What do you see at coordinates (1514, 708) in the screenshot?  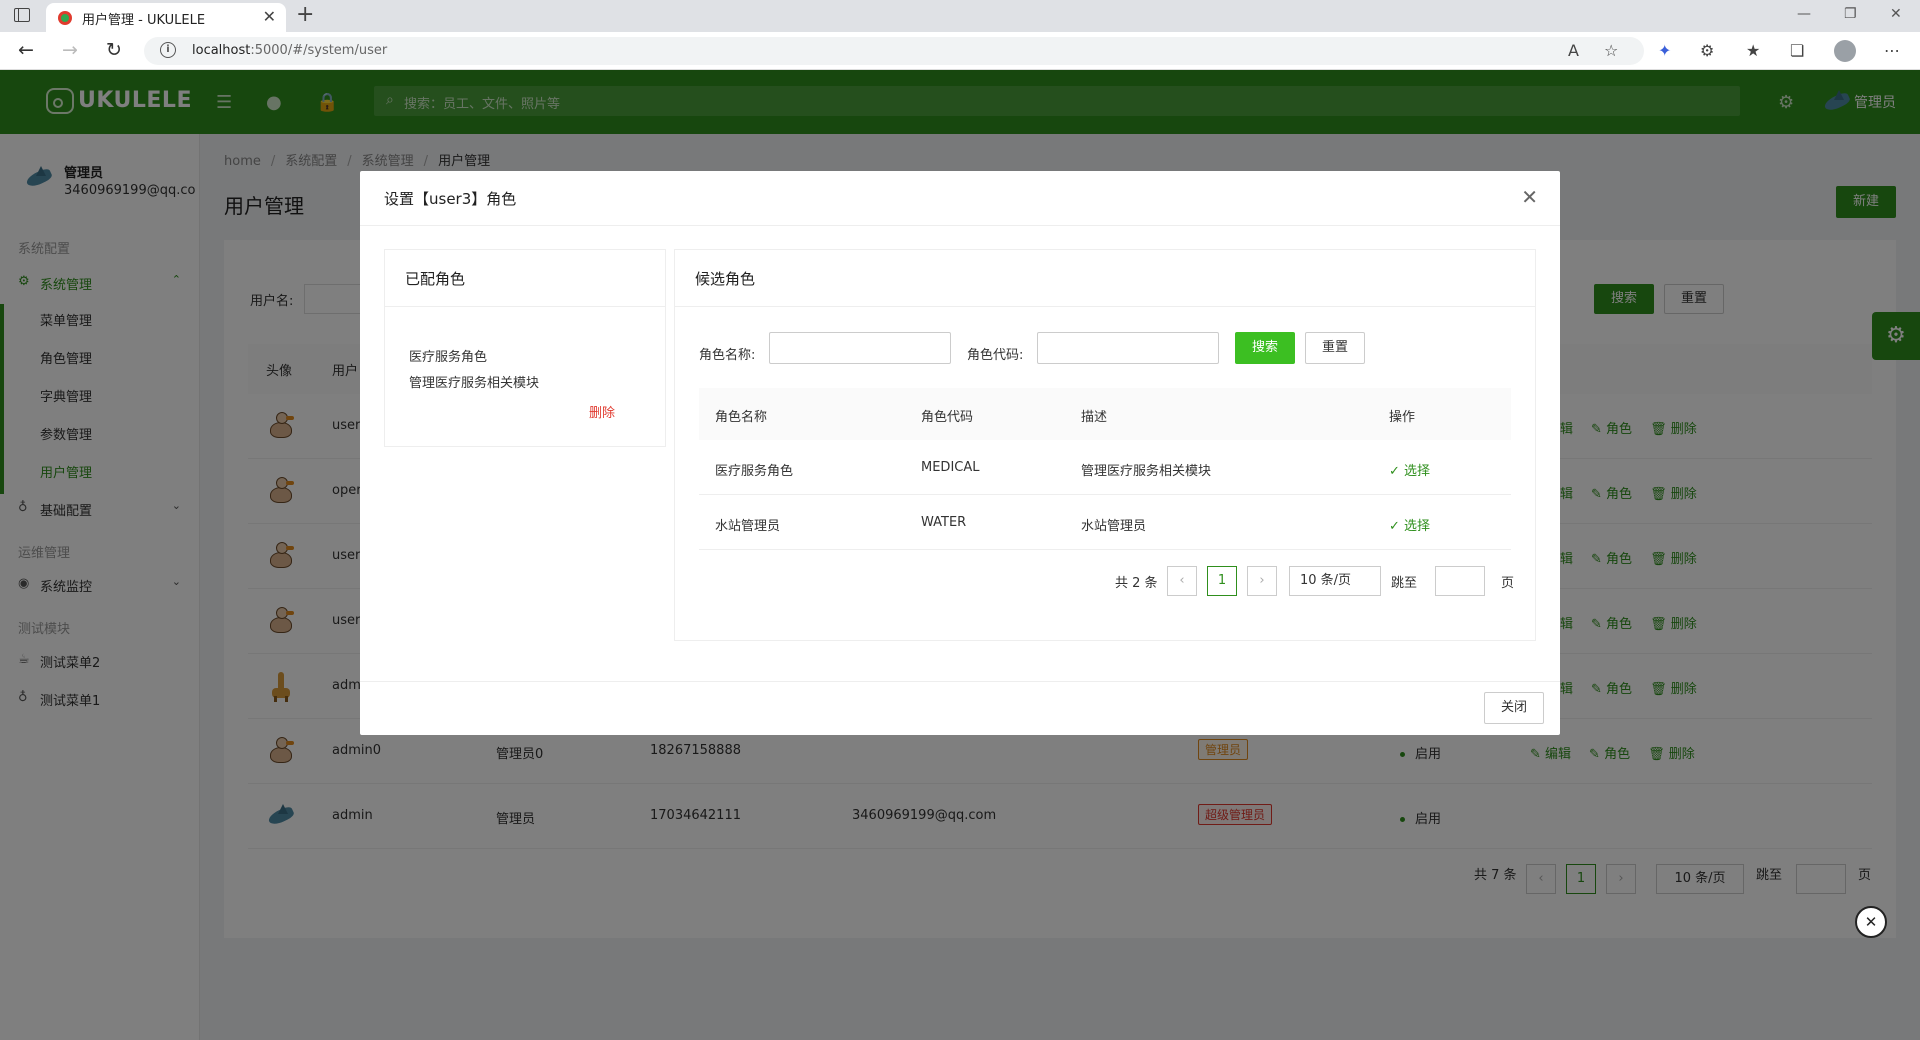 I see `modal-close-button: 关闭` at bounding box center [1514, 708].